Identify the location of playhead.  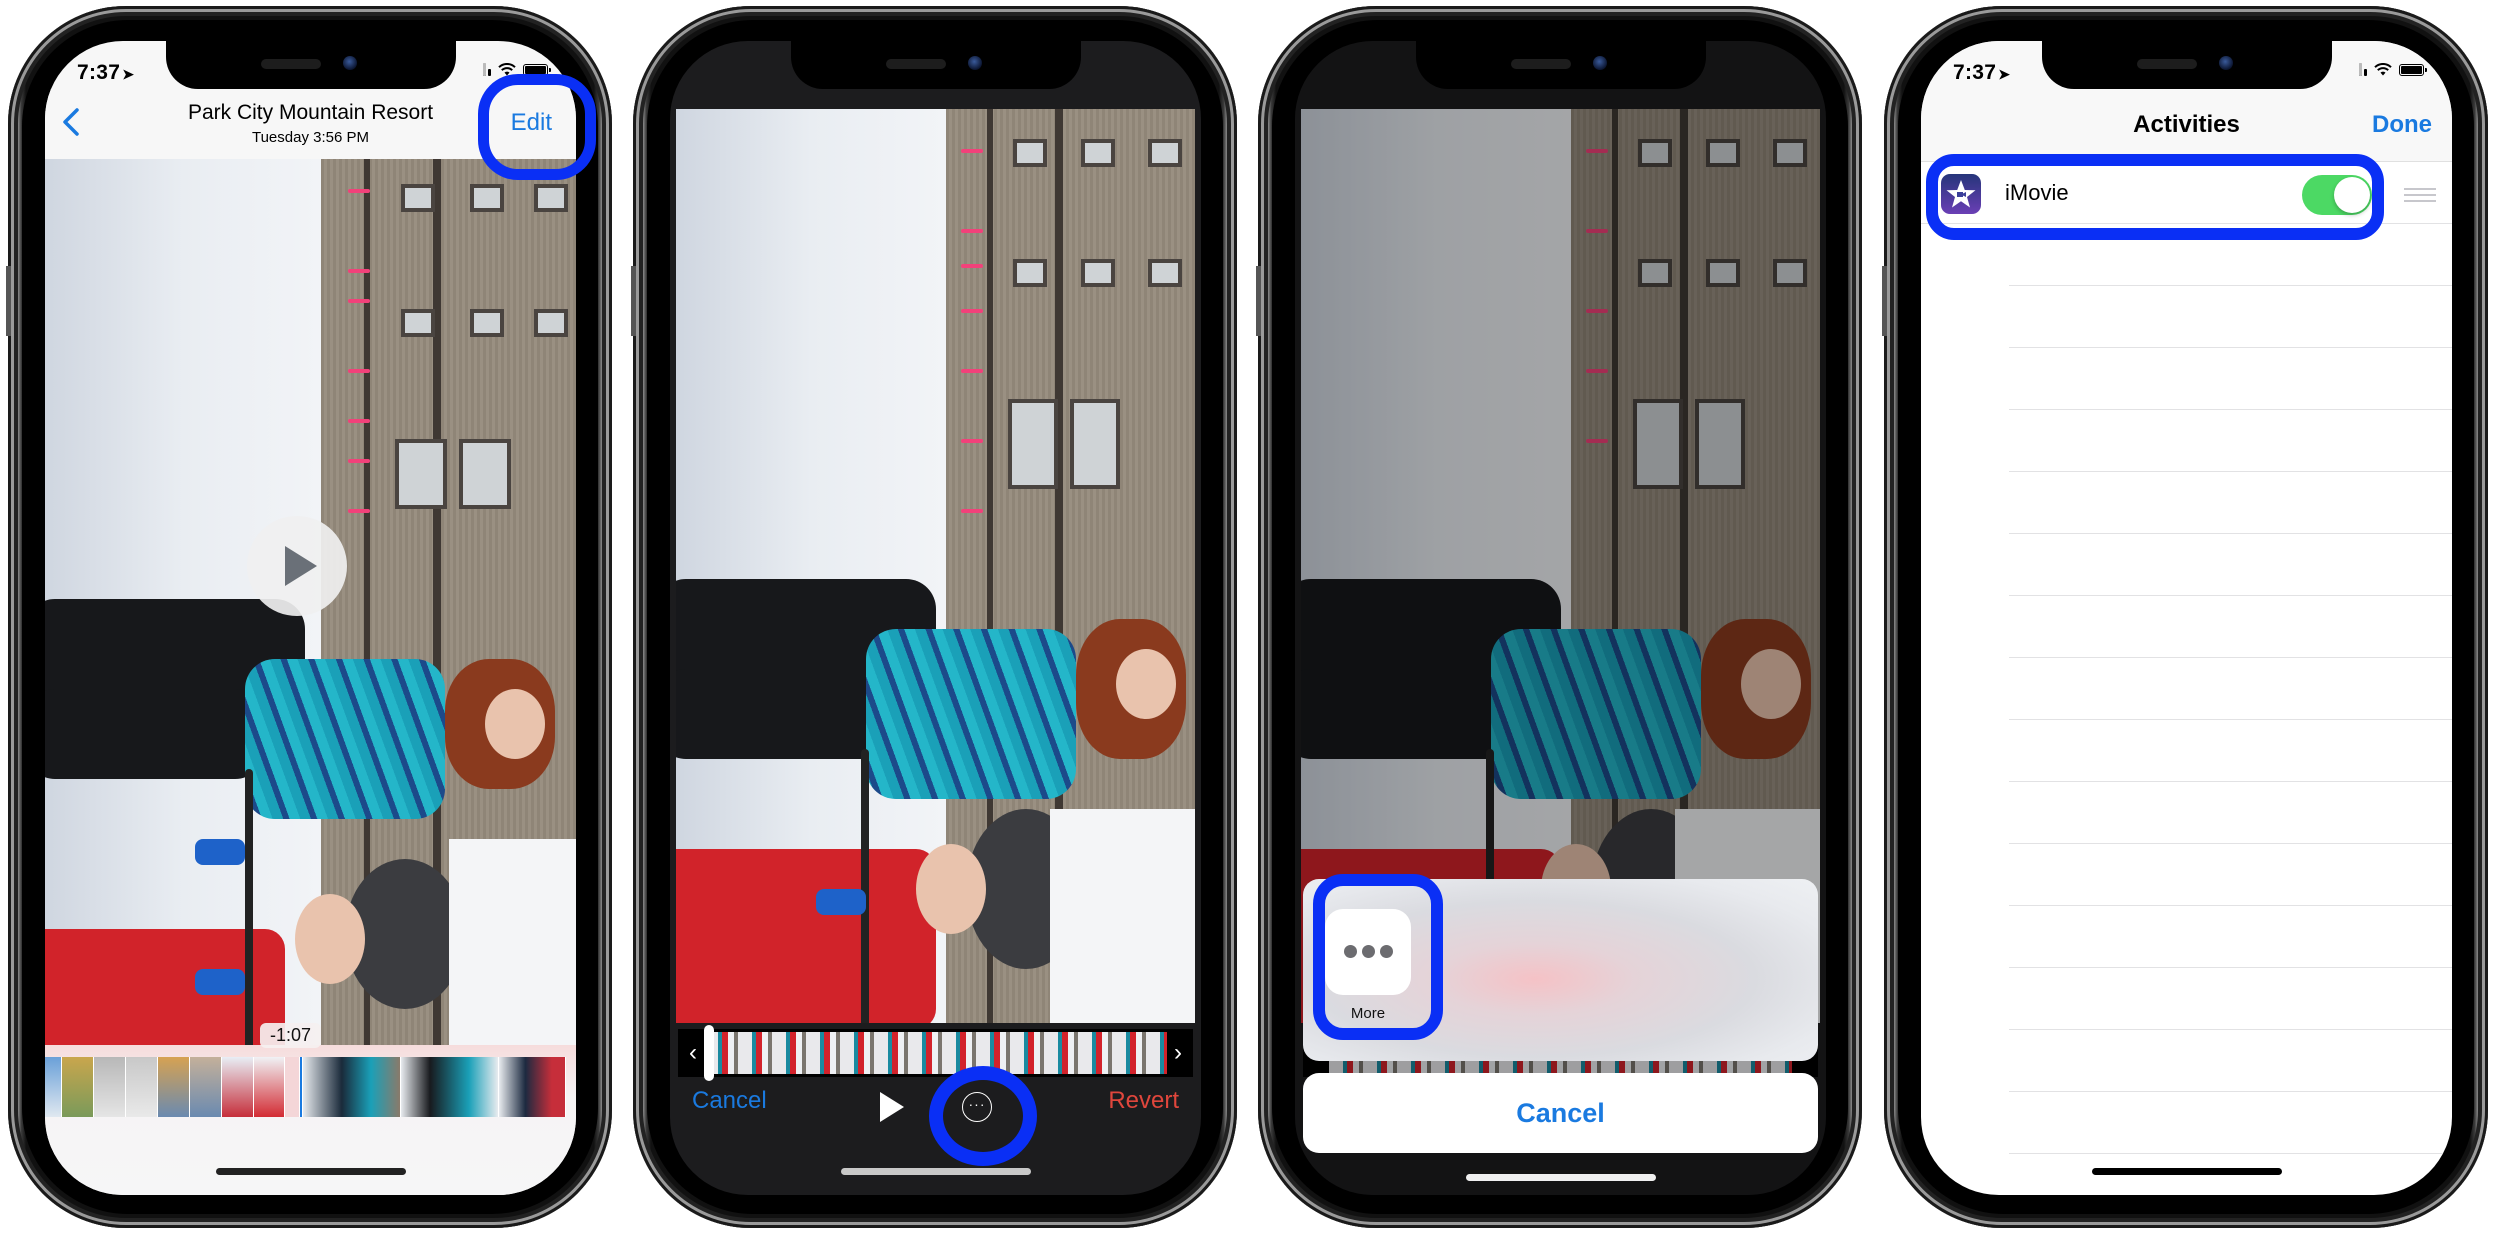
(709, 1053).